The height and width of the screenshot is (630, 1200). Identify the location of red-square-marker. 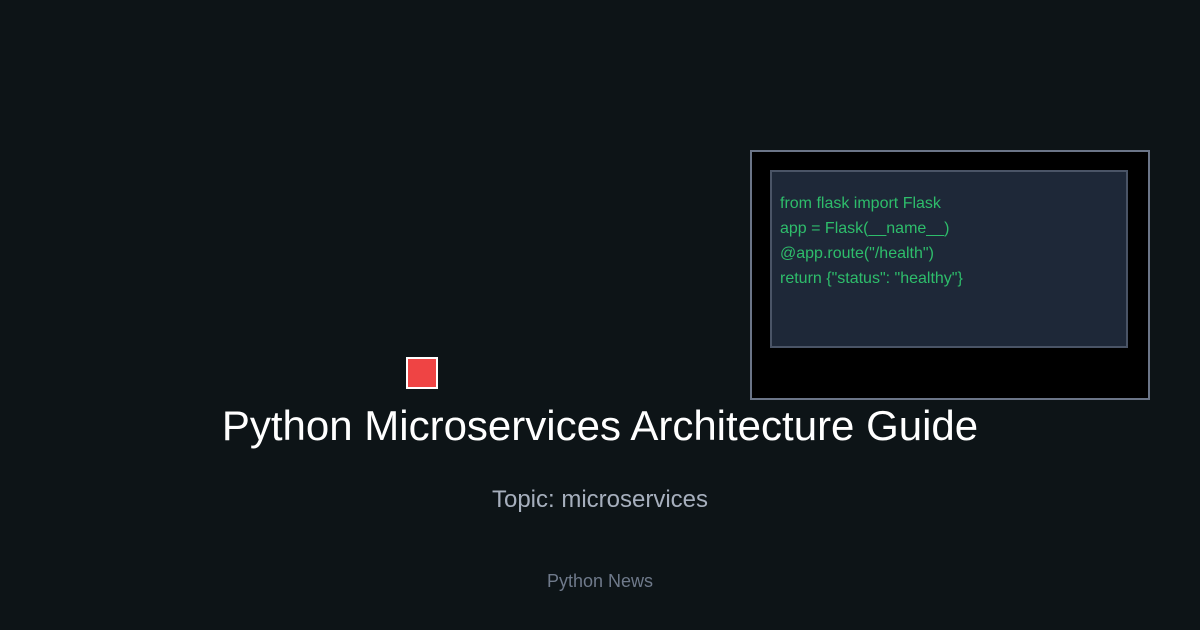
(422, 373).